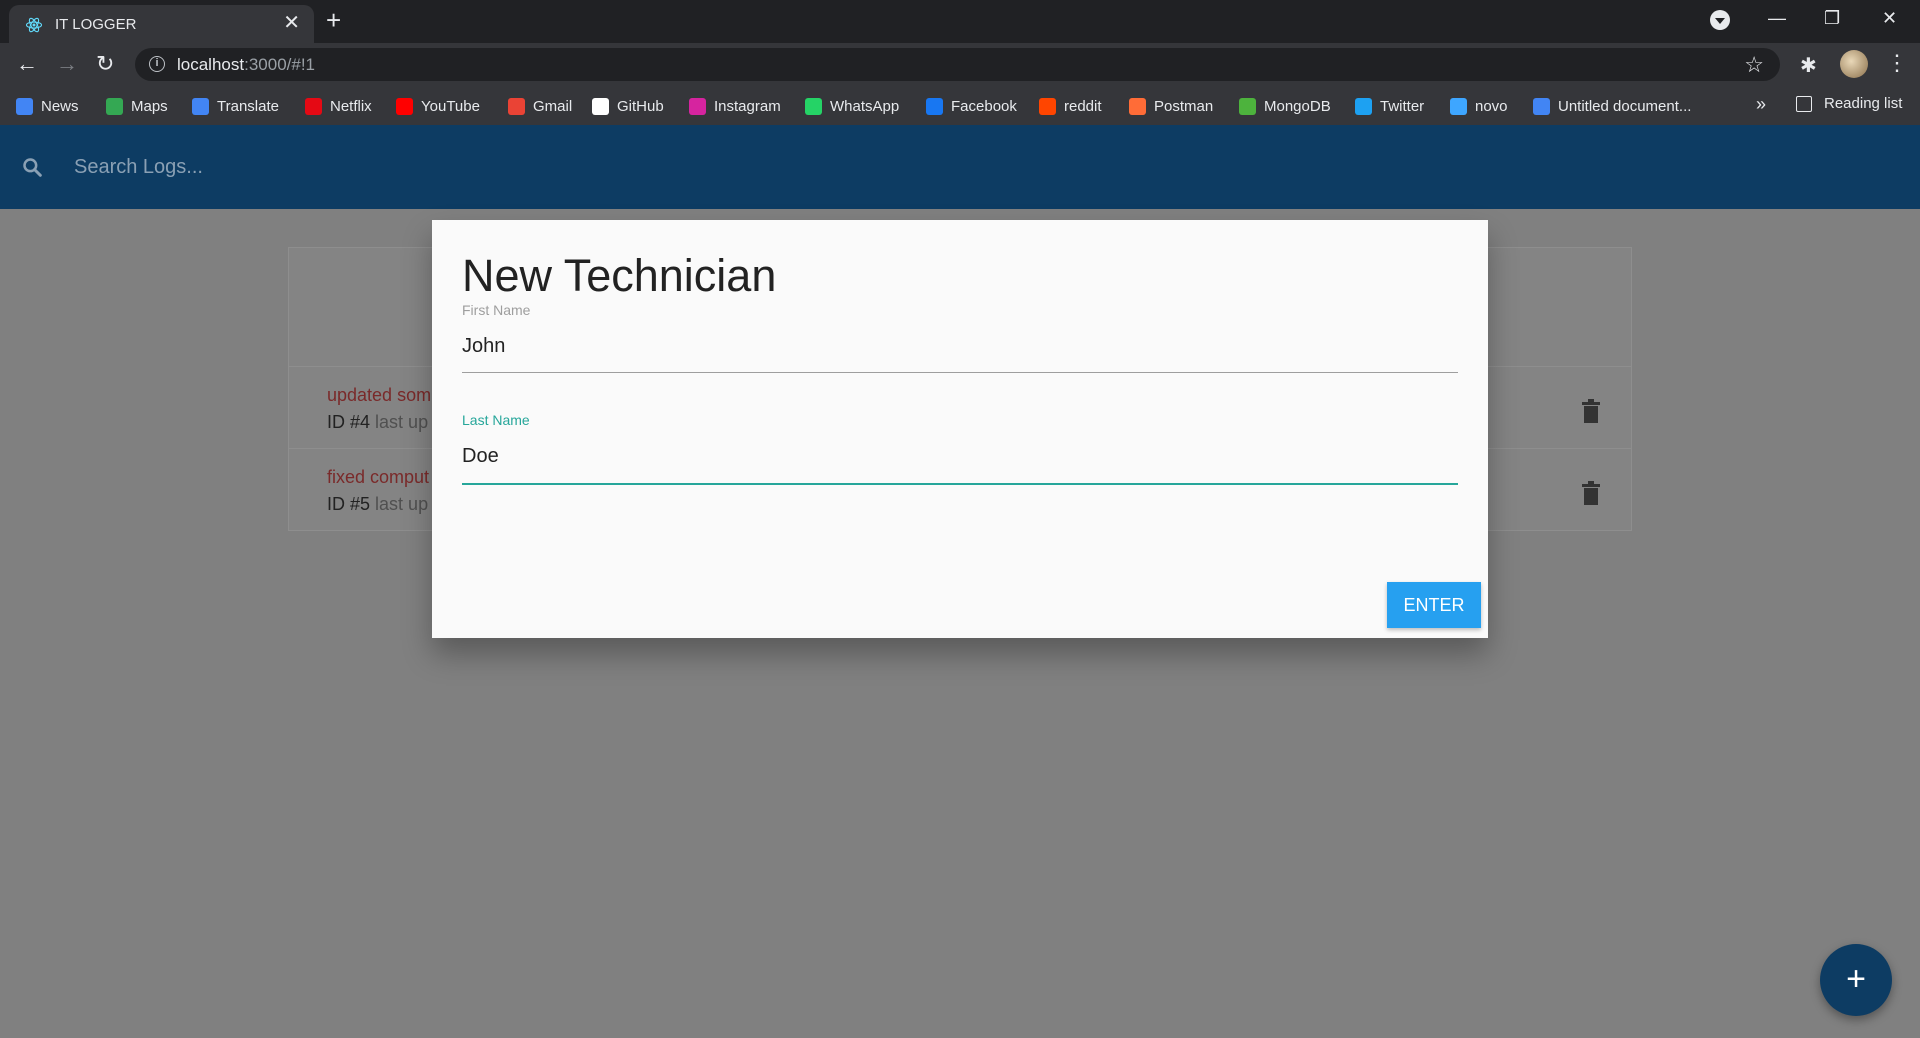 This screenshot has width=1920, height=1038. Describe the element at coordinates (1808, 65) in the screenshot. I see `extensions-icon: ✱` at that location.